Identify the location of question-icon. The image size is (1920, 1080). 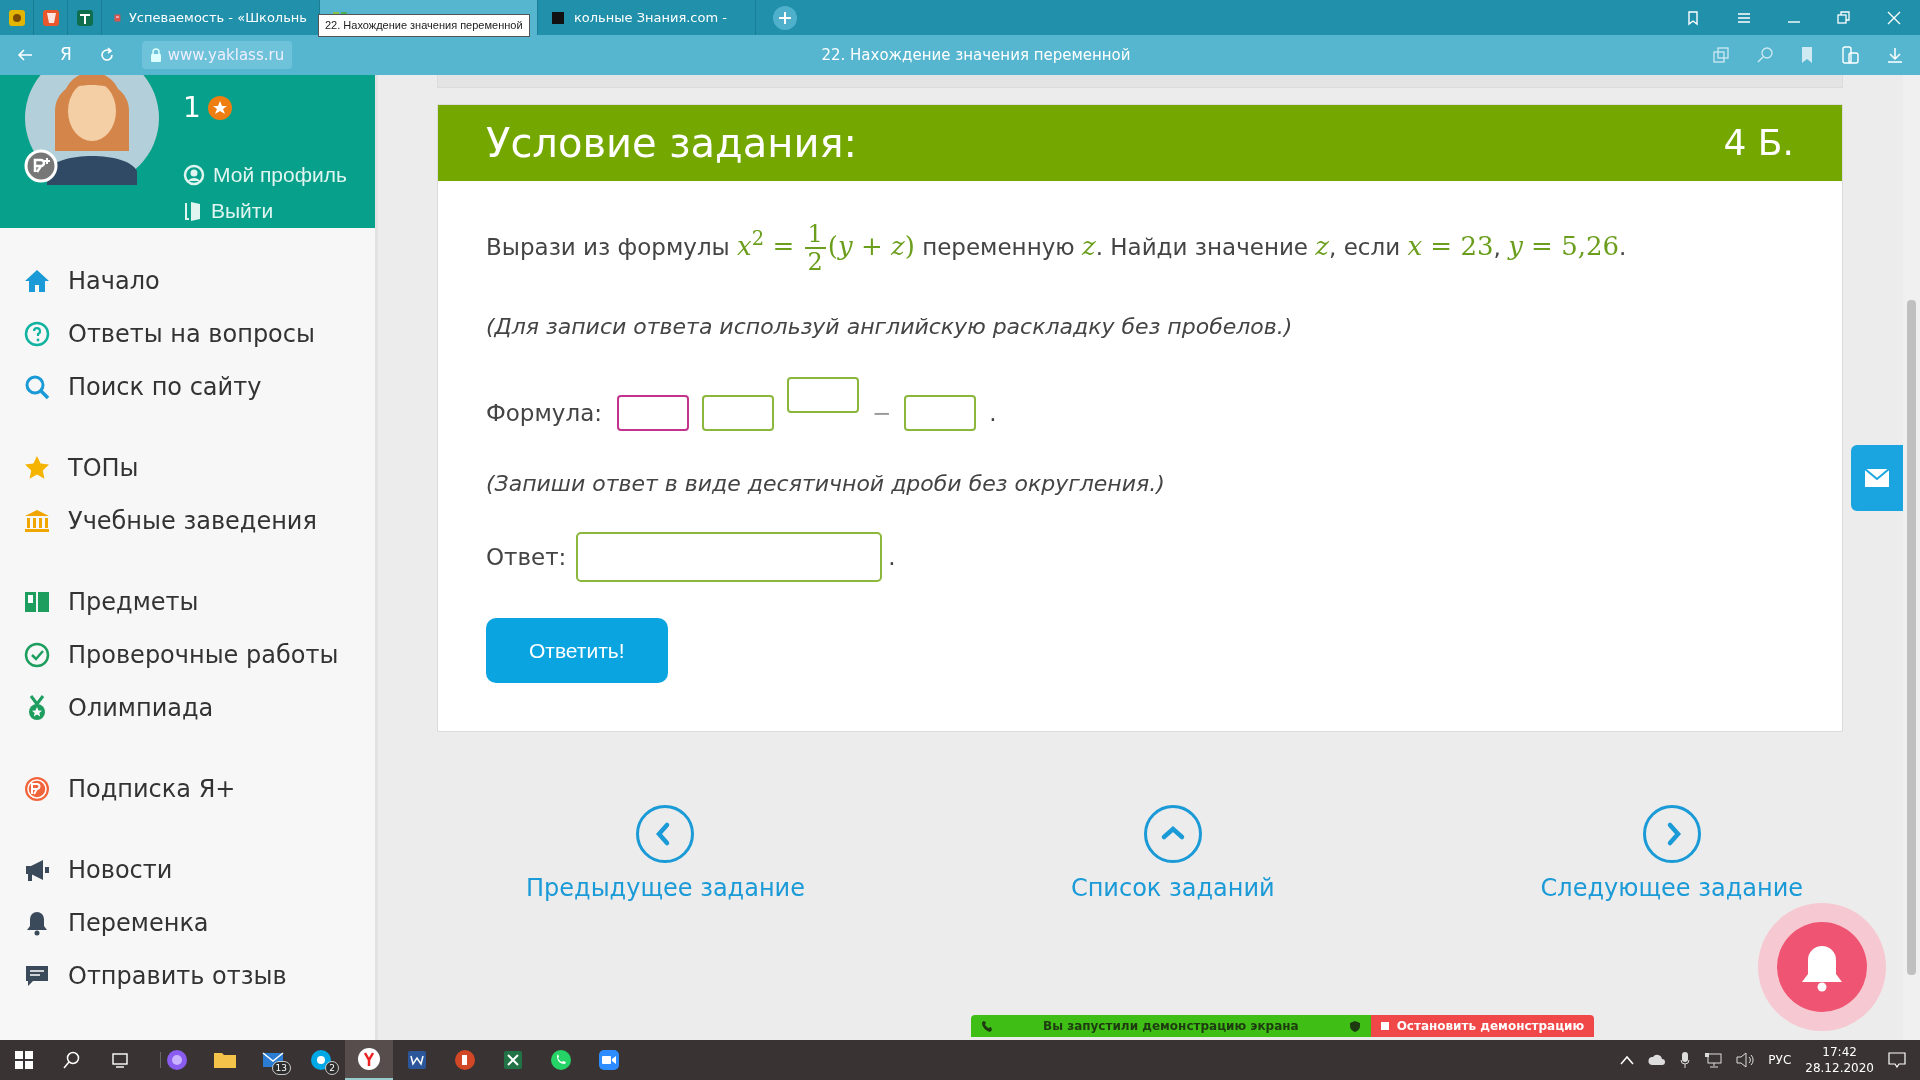
(37, 333).